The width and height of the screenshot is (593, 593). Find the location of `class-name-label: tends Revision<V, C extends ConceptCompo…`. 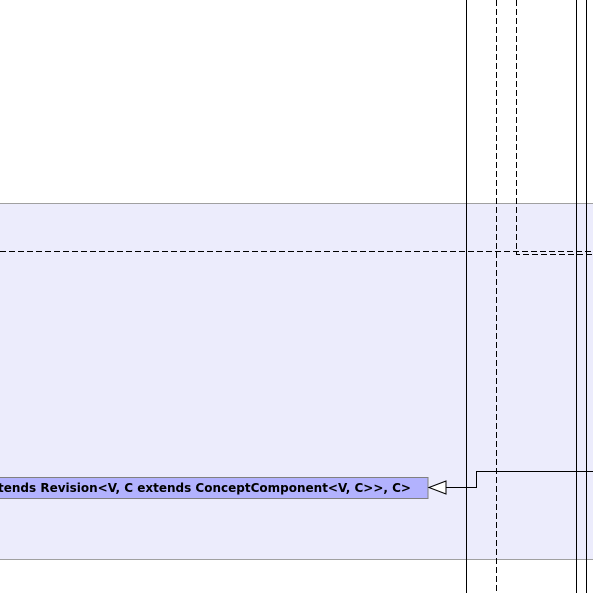

class-name-label: tends Revision<V, C extends ConceptCompo… is located at coordinates (205, 488).